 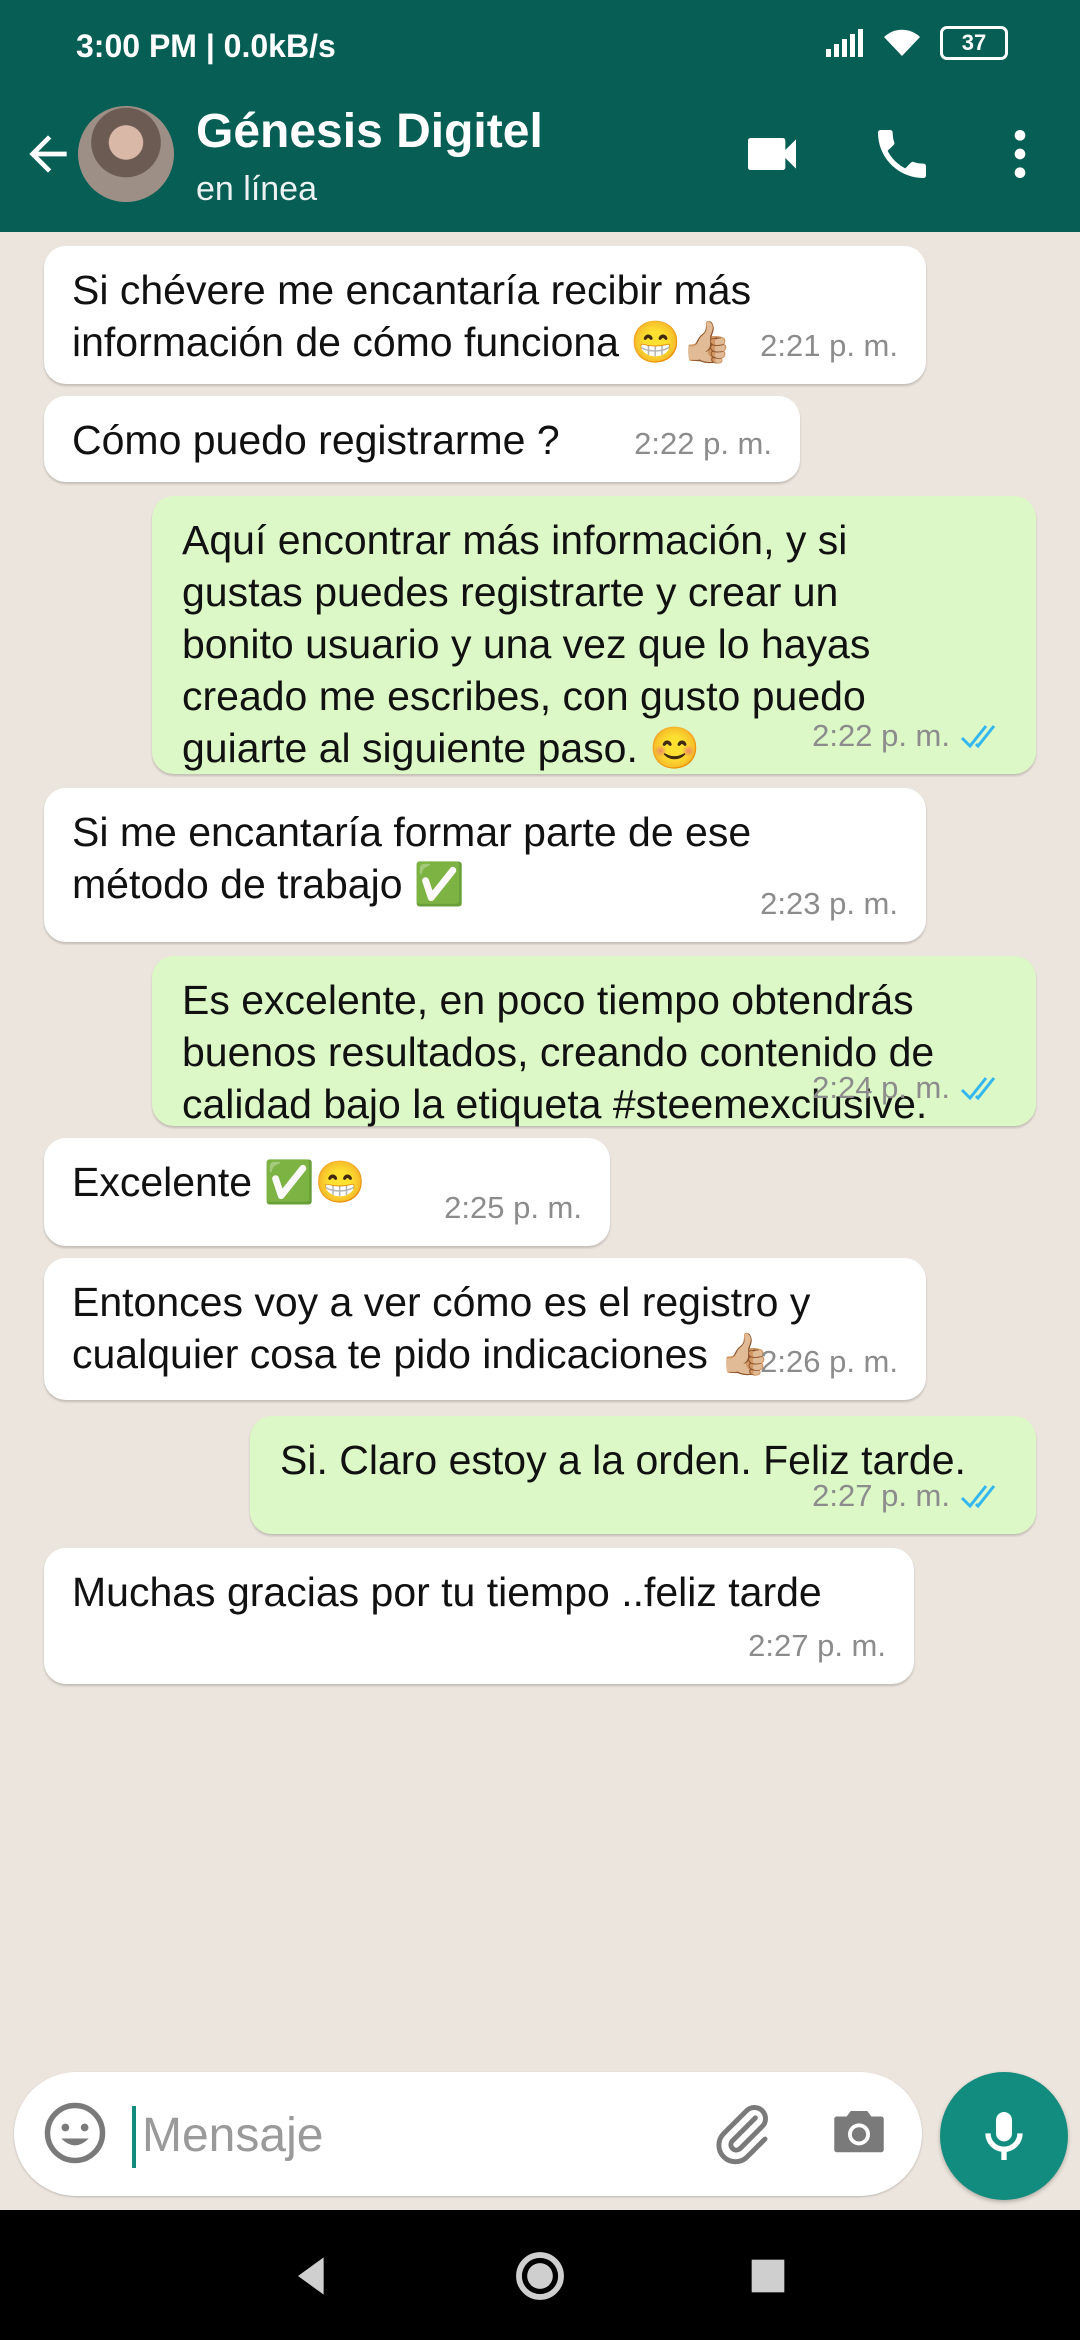 I want to click on message-time: 2:21 p. m., so click(x=829, y=345).